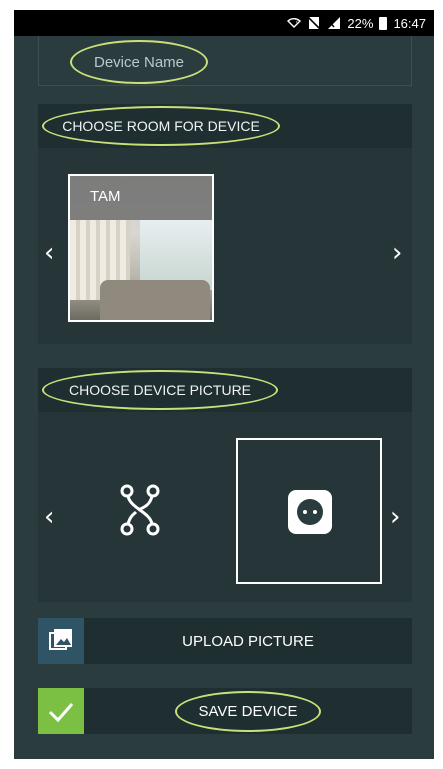  What do you see at coordinates (294, 23) in the screenshot?
I see `wifi-icon: ?` at bounding box center [294, 23].